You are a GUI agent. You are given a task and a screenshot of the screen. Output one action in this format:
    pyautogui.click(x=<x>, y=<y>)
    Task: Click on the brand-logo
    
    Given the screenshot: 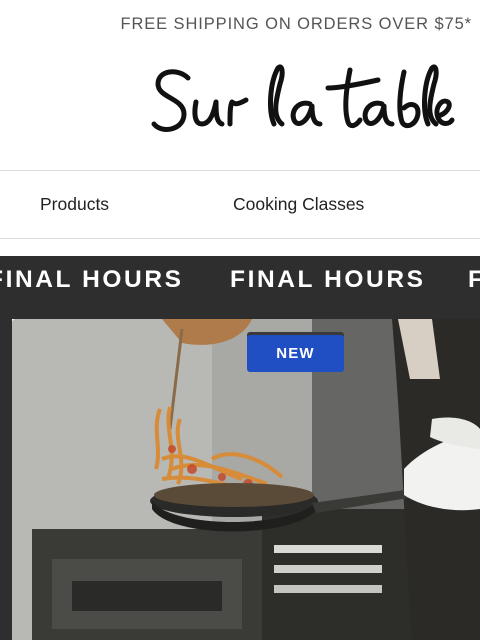 What is the action you would take?
    pyautogui.click(x=302, y=102)
    